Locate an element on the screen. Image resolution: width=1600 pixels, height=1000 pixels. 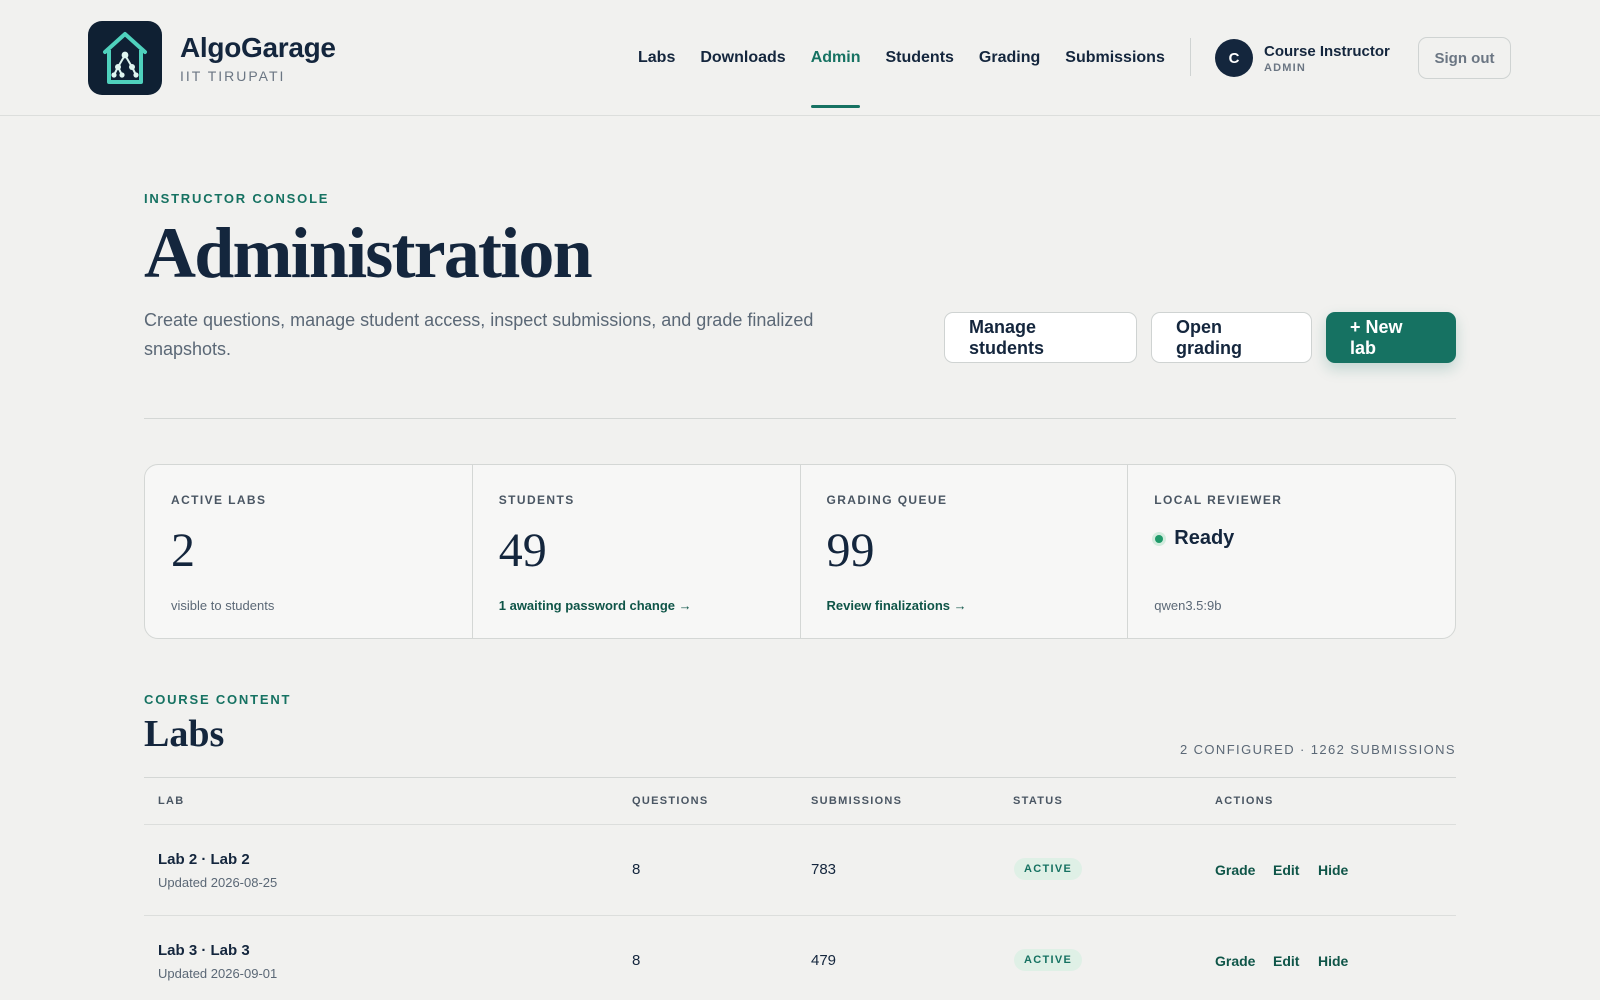
stat-label: ACTIVE LABS is located at coordinates (219, 500).